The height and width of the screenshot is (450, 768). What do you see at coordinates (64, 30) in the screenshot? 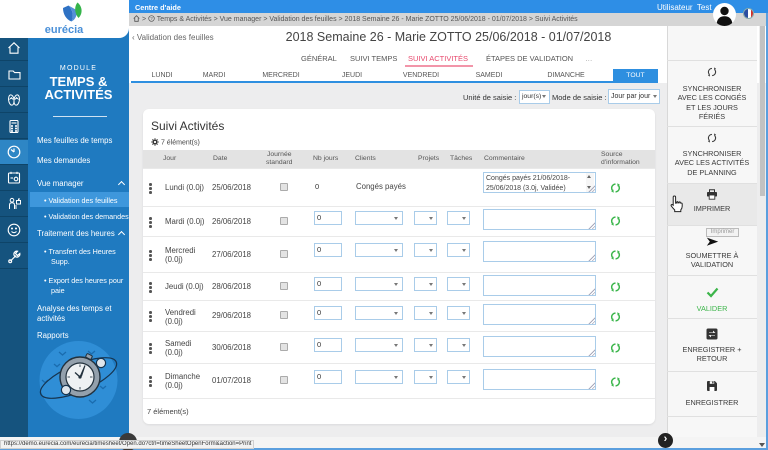
I see `svg-text: eurécia` at bounding box center [64, 30].